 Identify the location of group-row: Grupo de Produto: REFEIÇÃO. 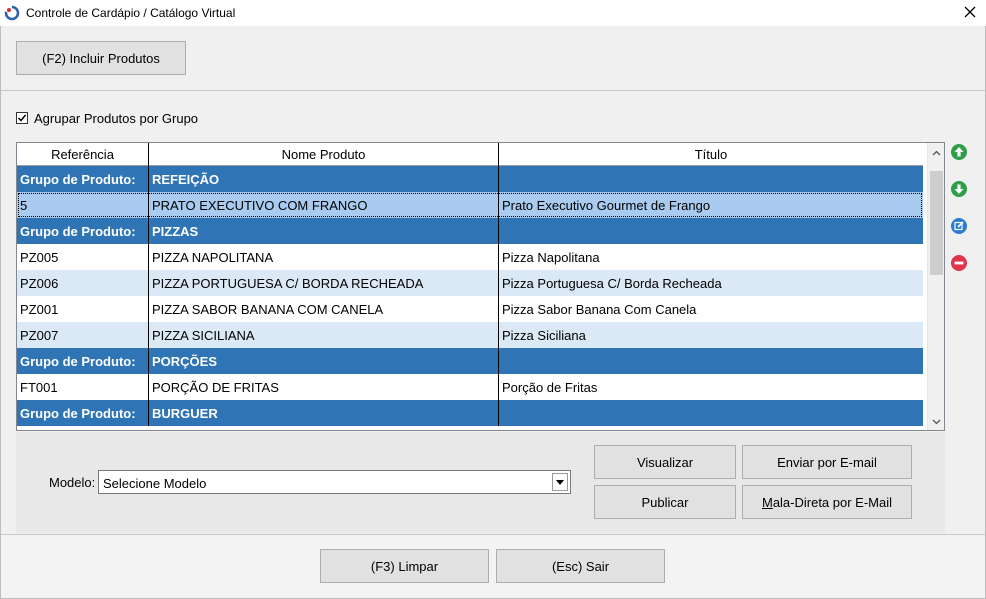
(470, 179).